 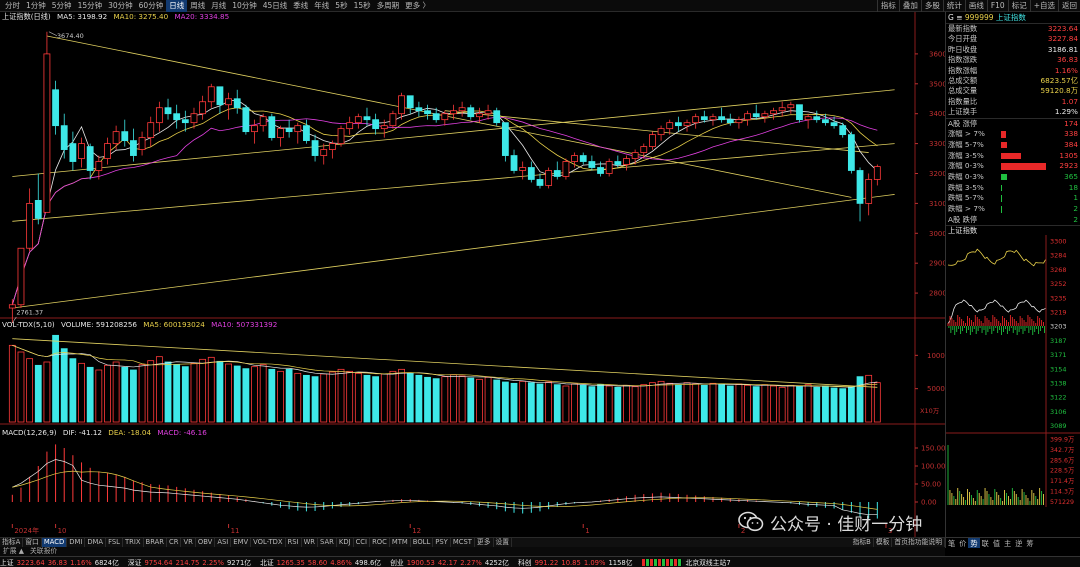 I want to click on period-tab: 15分钟, so click(x=90, y=6).